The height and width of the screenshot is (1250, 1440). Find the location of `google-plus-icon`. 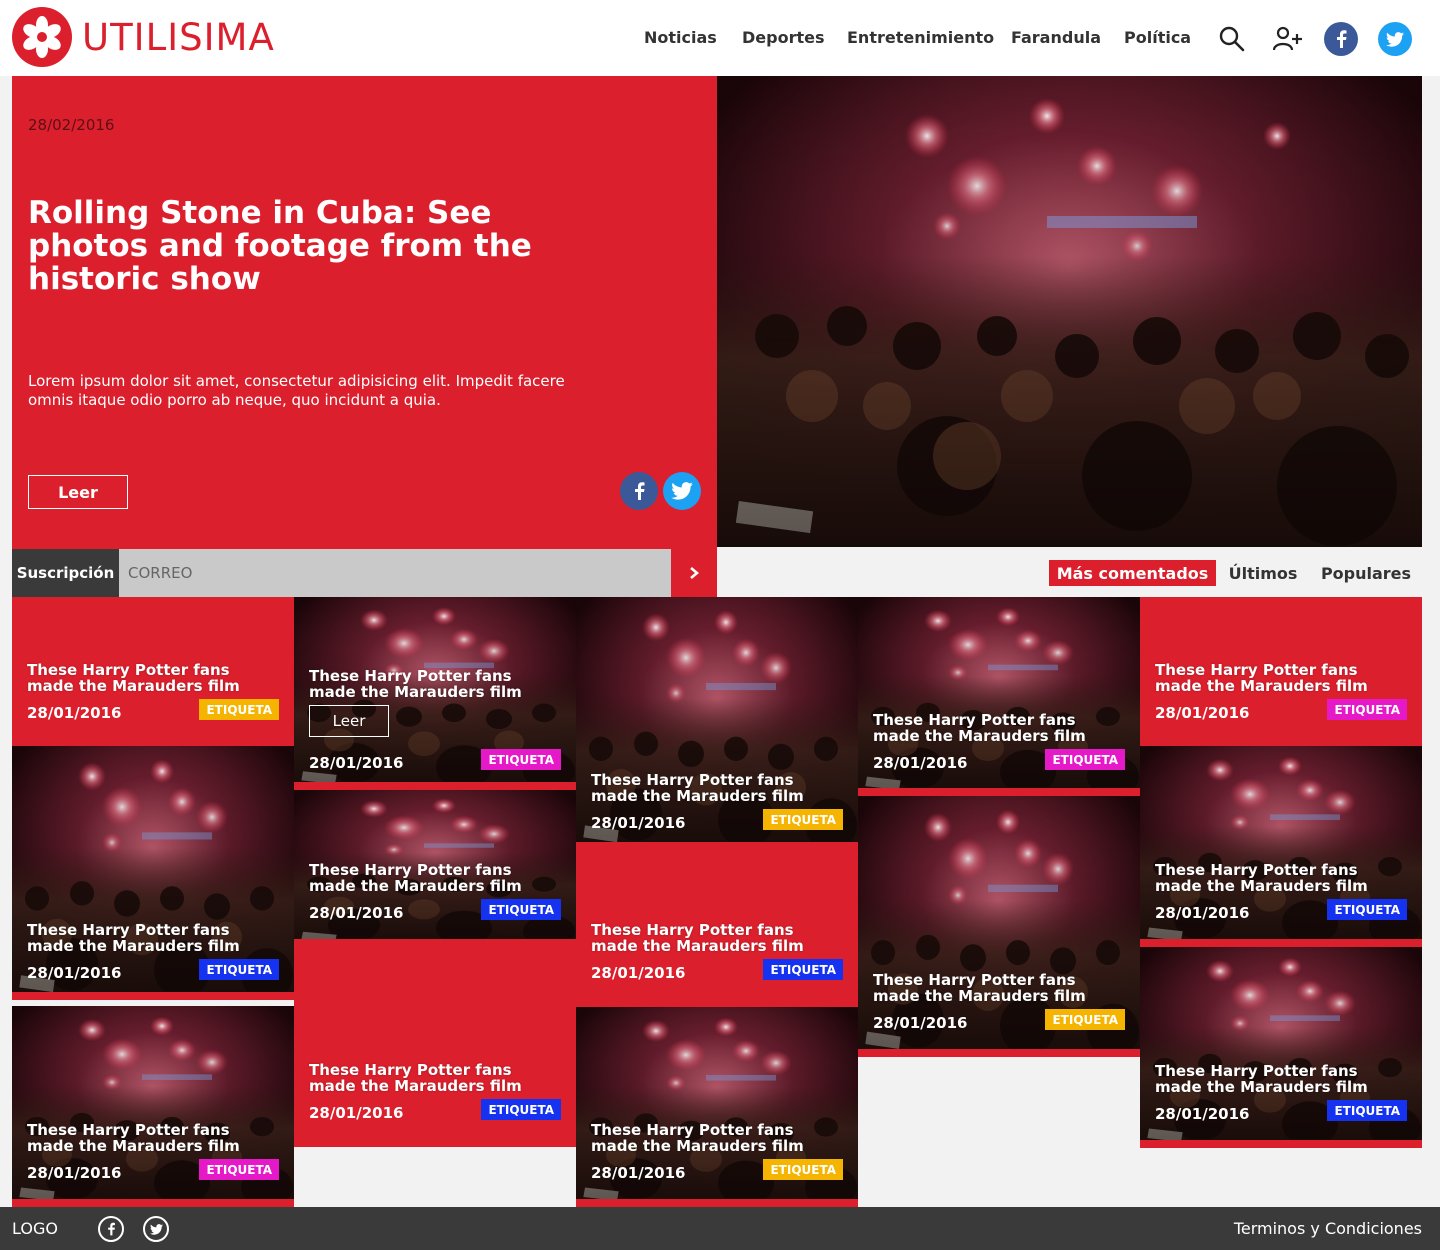

google-plus-icon is located at coordinates (1288, 39).